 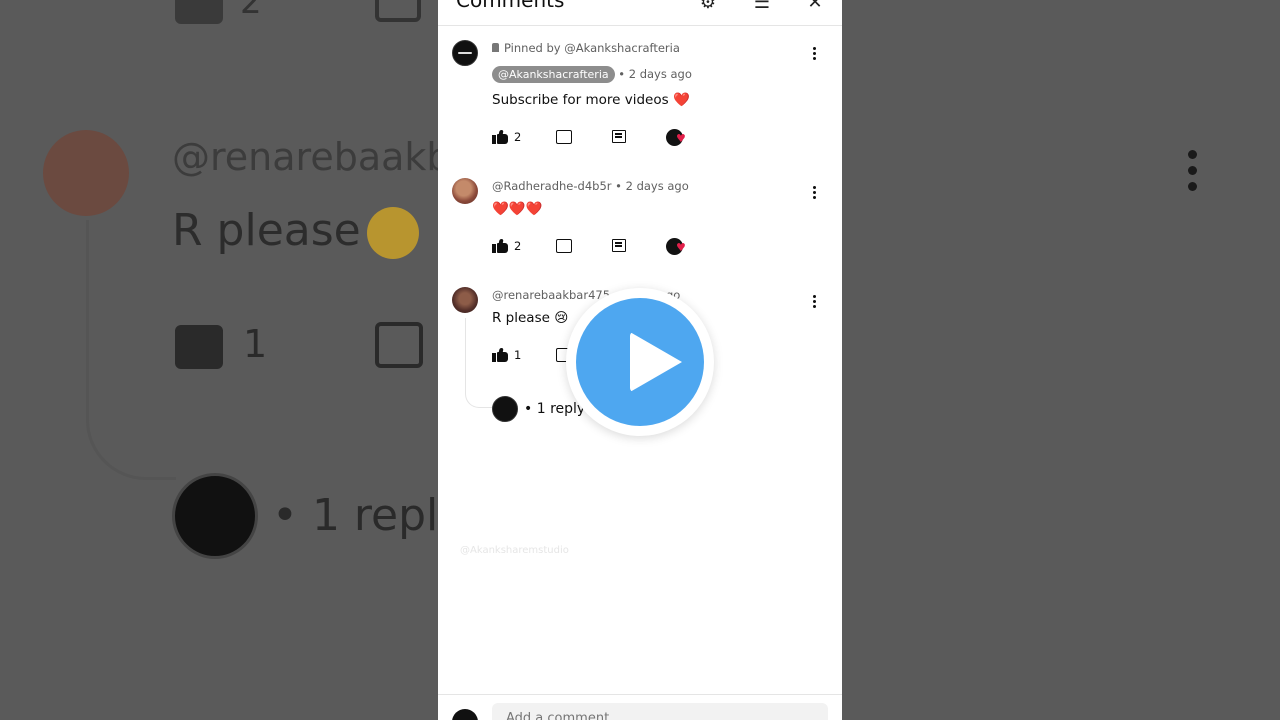 I want to click on bg-thread-line, so click(x=131, y=350).